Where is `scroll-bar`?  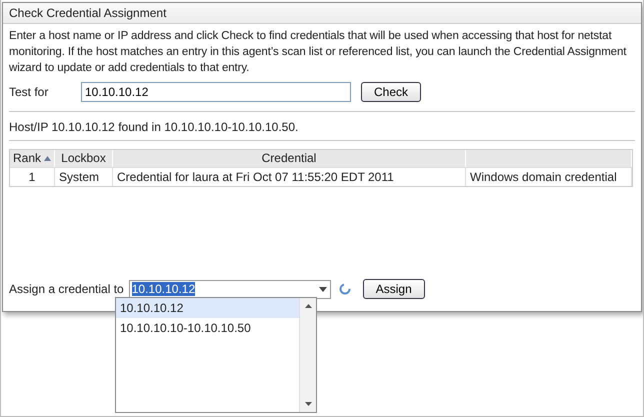 scroll-bar is located at coordinates (307, 355).